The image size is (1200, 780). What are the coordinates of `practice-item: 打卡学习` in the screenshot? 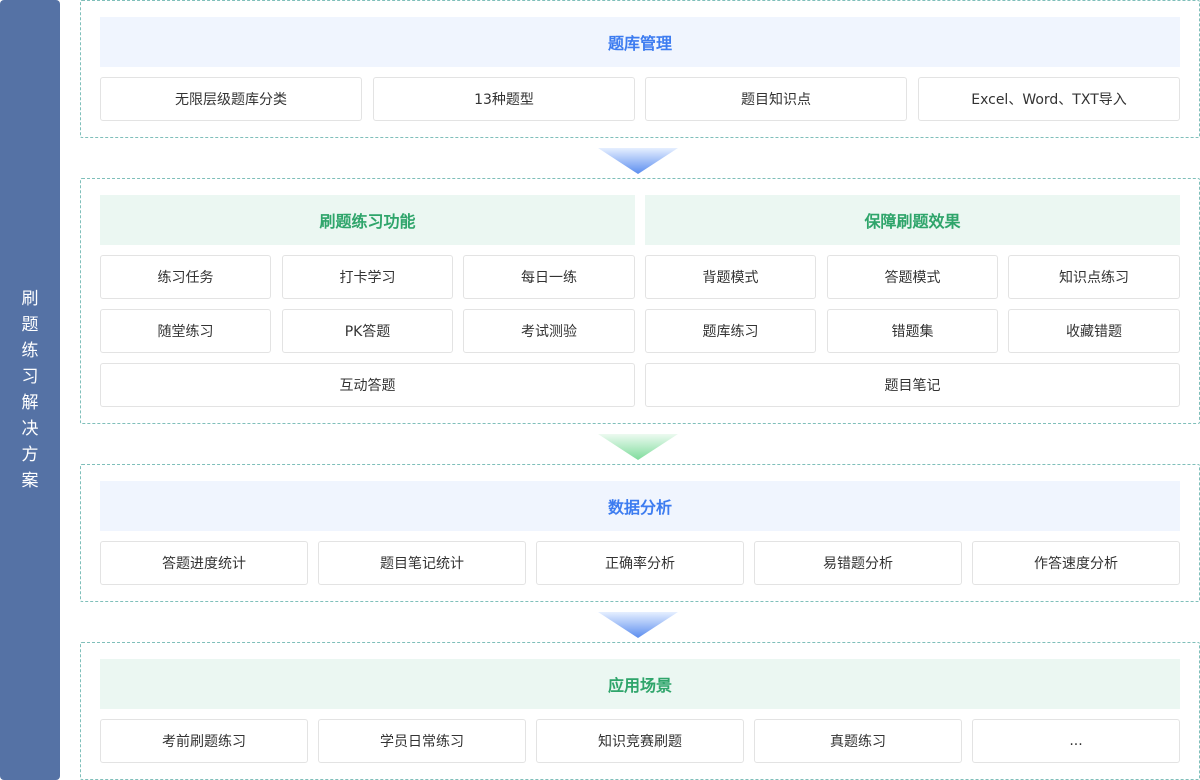 It's located at (367, 277).